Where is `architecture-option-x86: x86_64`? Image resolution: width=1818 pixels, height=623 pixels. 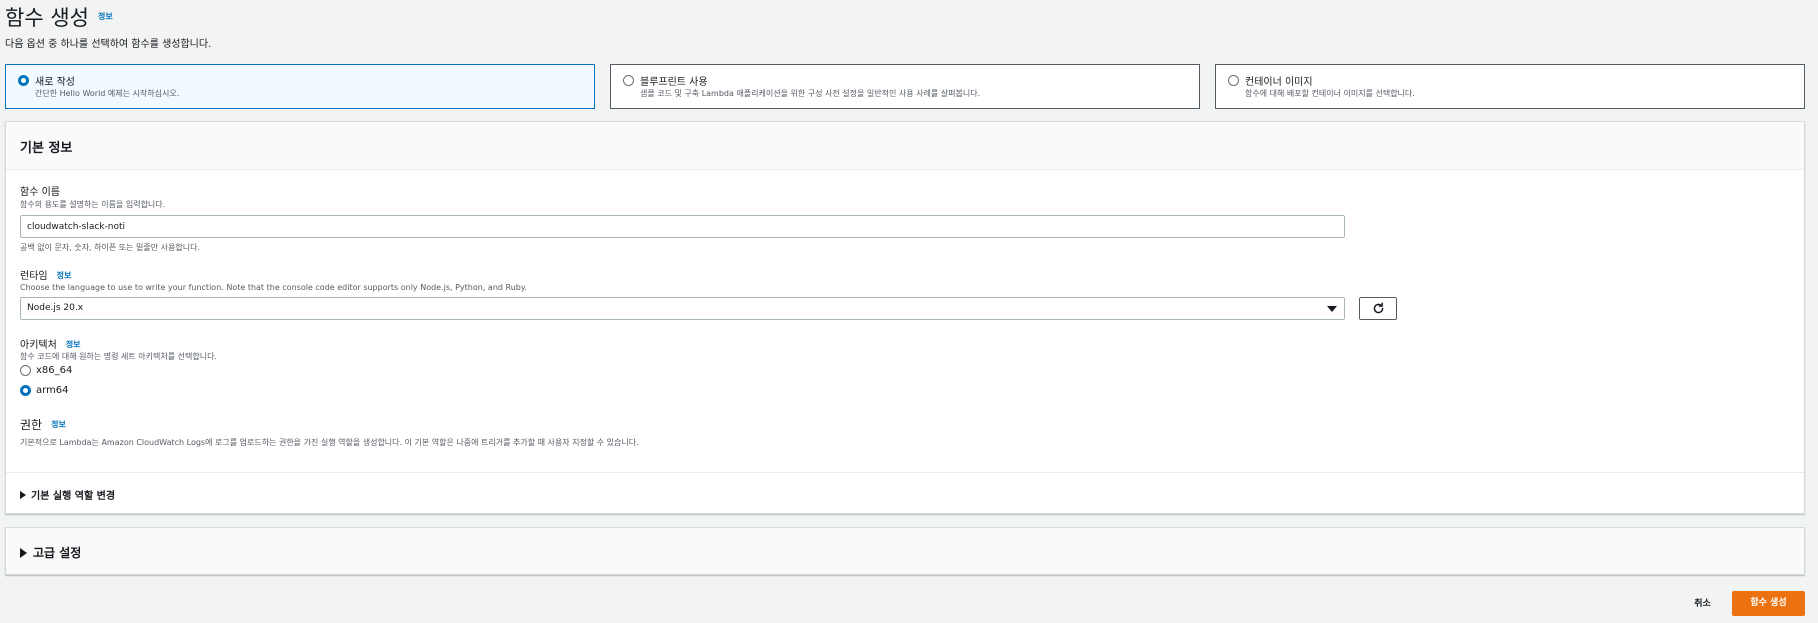
architecture-option-x86: x86_64 is located at coordinates (46, 370).